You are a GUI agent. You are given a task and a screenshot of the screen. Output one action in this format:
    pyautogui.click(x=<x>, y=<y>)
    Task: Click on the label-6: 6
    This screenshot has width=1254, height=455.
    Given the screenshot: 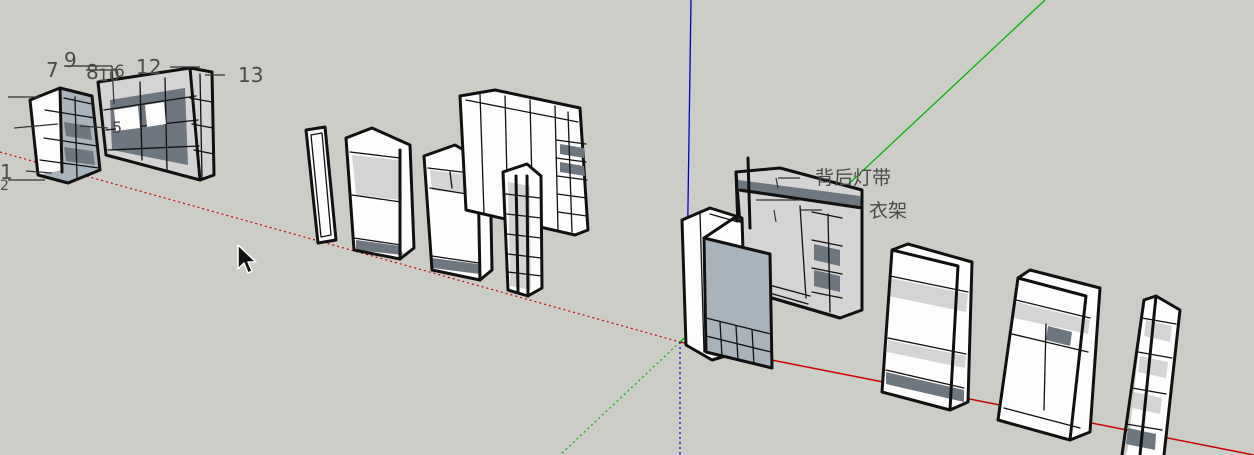 What is the action you would take?
    pyautogui.click(x=119, y=72)
    